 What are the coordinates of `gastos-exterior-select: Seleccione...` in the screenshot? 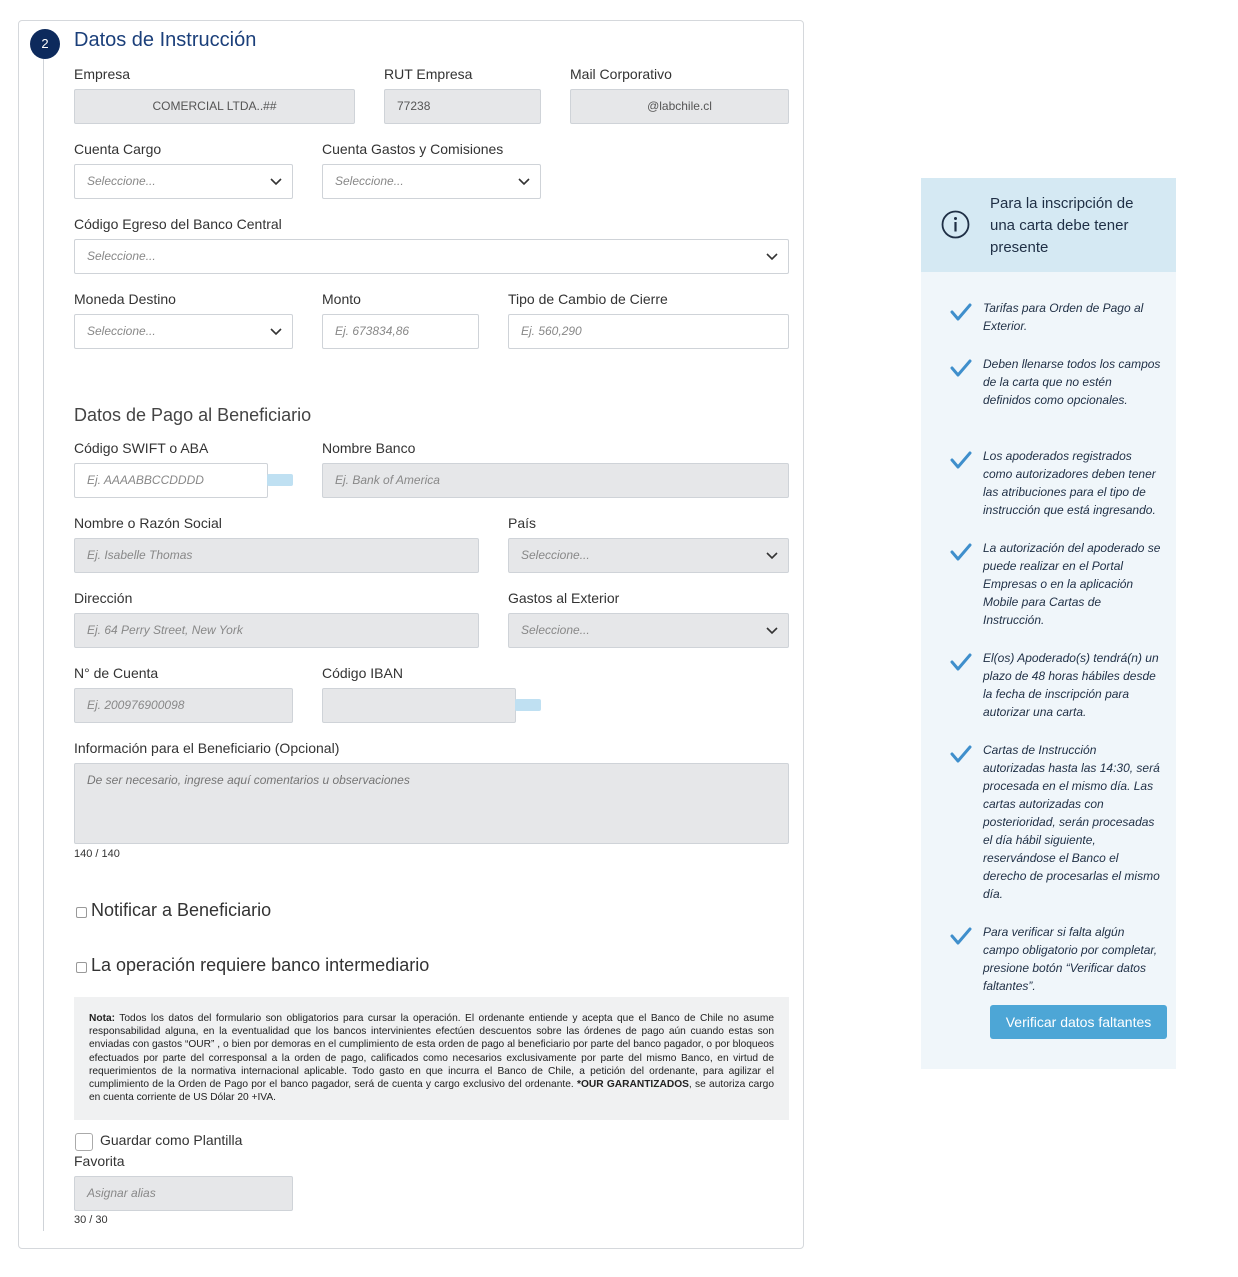 It's located at (648, 630).